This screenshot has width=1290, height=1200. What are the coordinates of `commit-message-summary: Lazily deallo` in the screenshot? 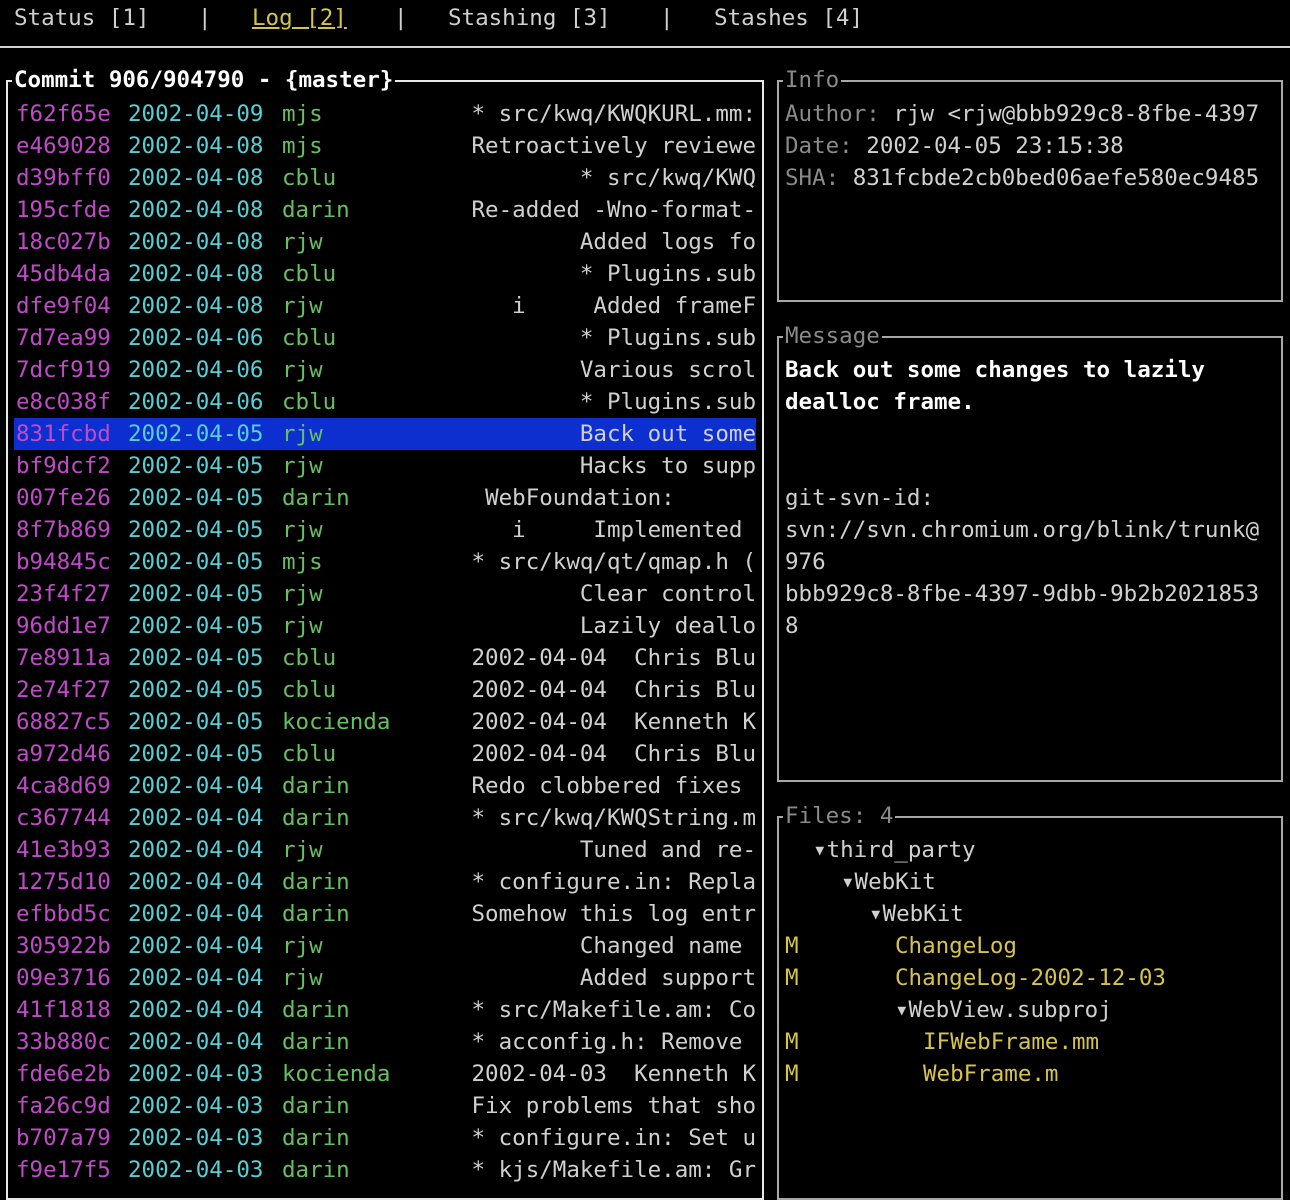 It's located at (667, 626).